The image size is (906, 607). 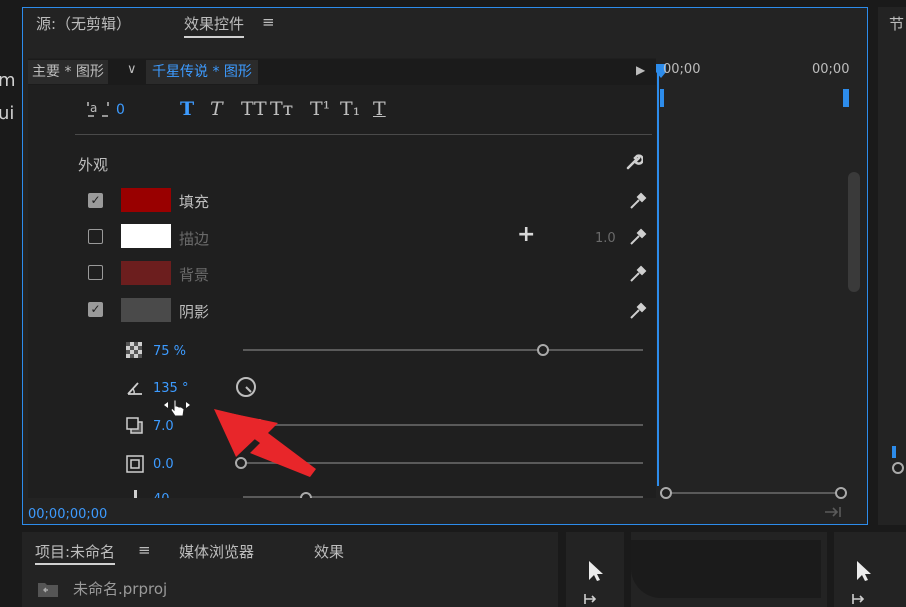 What do you see at coordinates (682, 69) in the screenshot?
I see `timeline-start-time: 00;00` at bounding box center [682, 69].